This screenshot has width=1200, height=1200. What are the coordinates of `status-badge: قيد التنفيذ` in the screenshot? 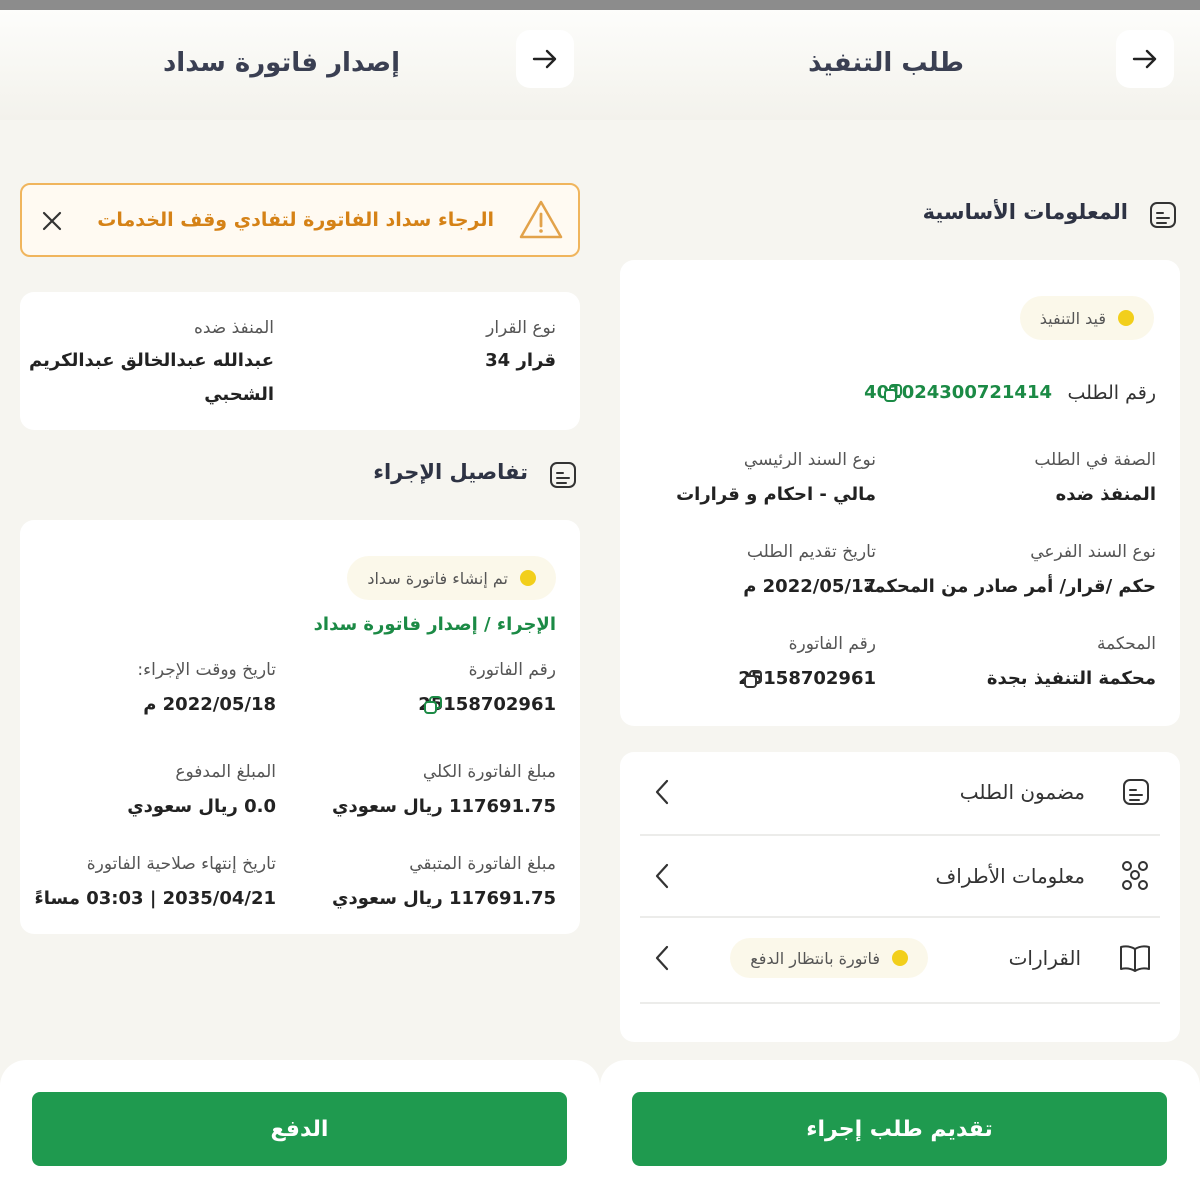 It's located at (1086, 318).